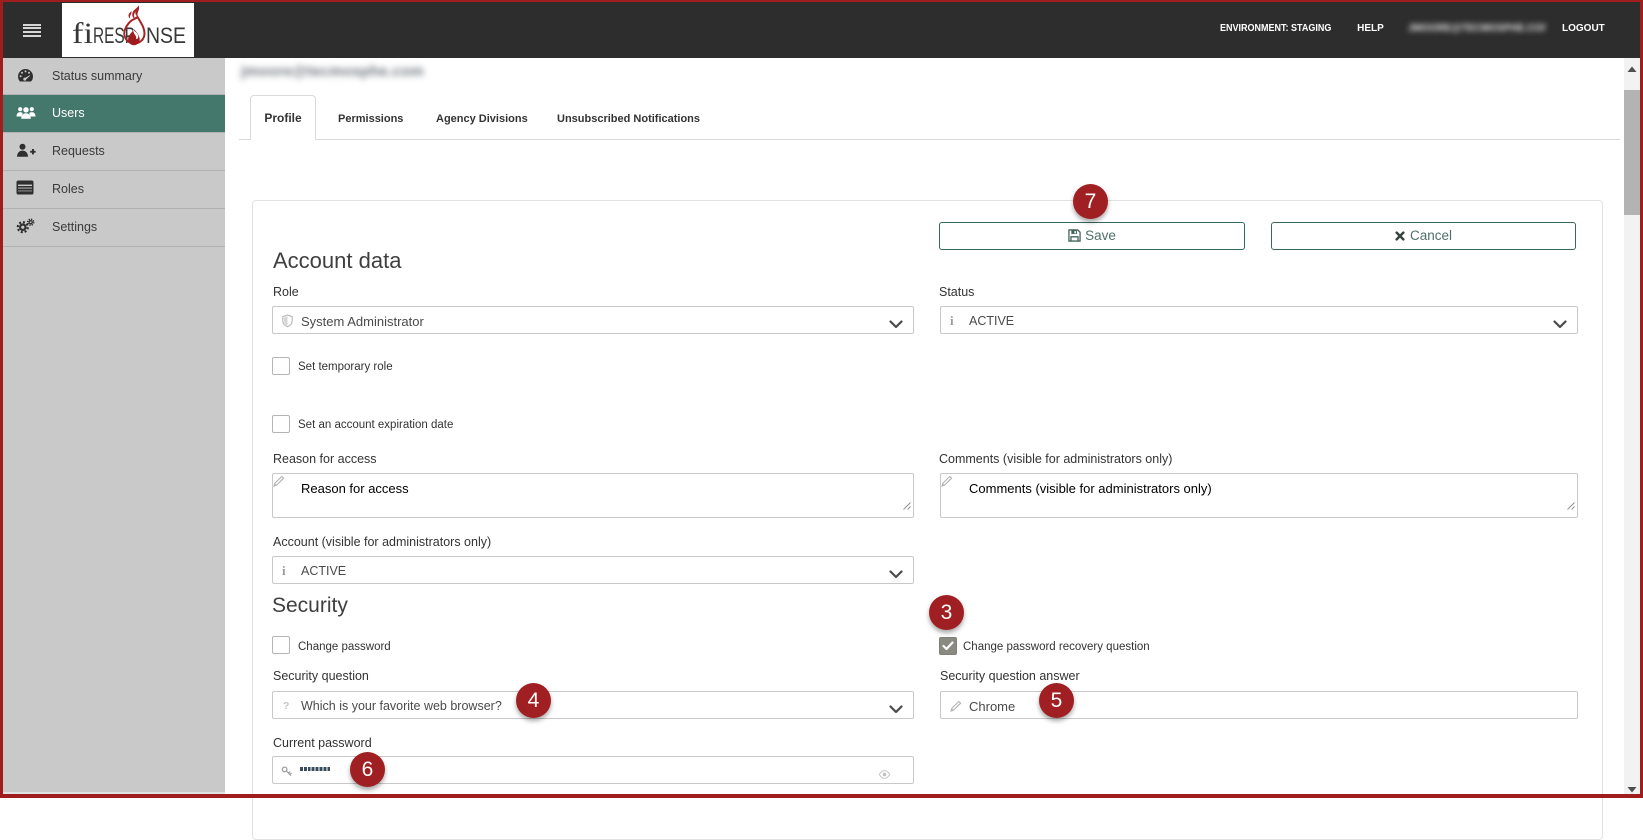 Image resolution: width=1643 pixels, height=840 pixels. I want to click on svg-text: NSE, so click(166, 35).